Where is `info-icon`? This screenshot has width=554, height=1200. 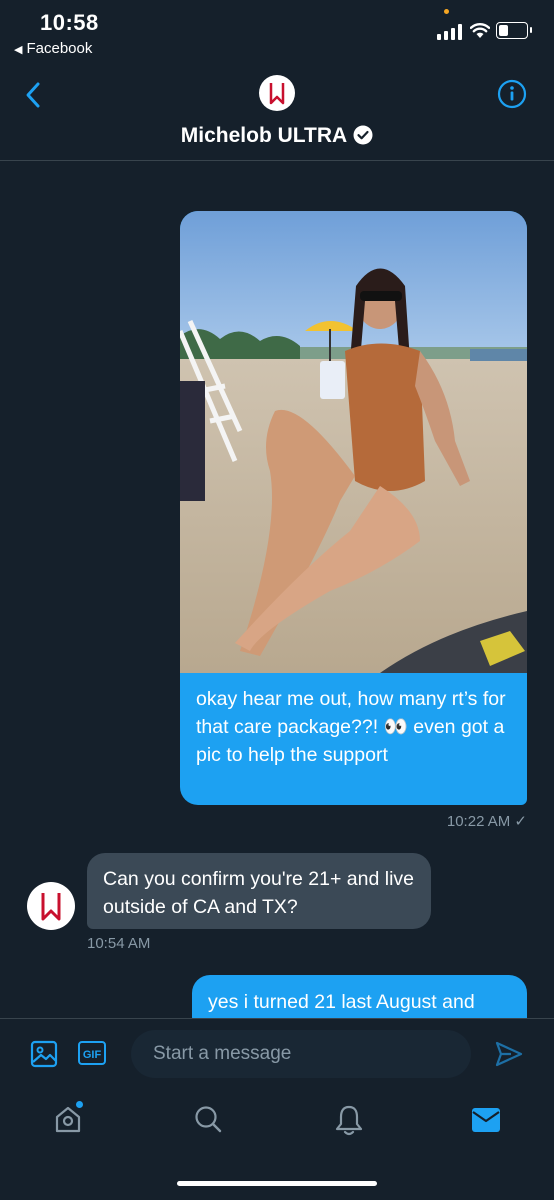 info-icon is located at coordinates (512, 94).